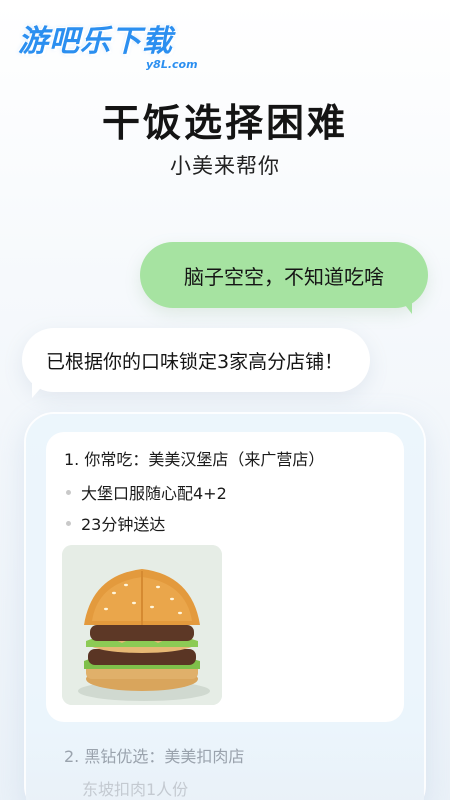 This screenshot has height=800, width=450. What do you see at coordinates (405, 305) in the screenshot?
I see `user-bubble-tail` at bounding box center [405, 305].